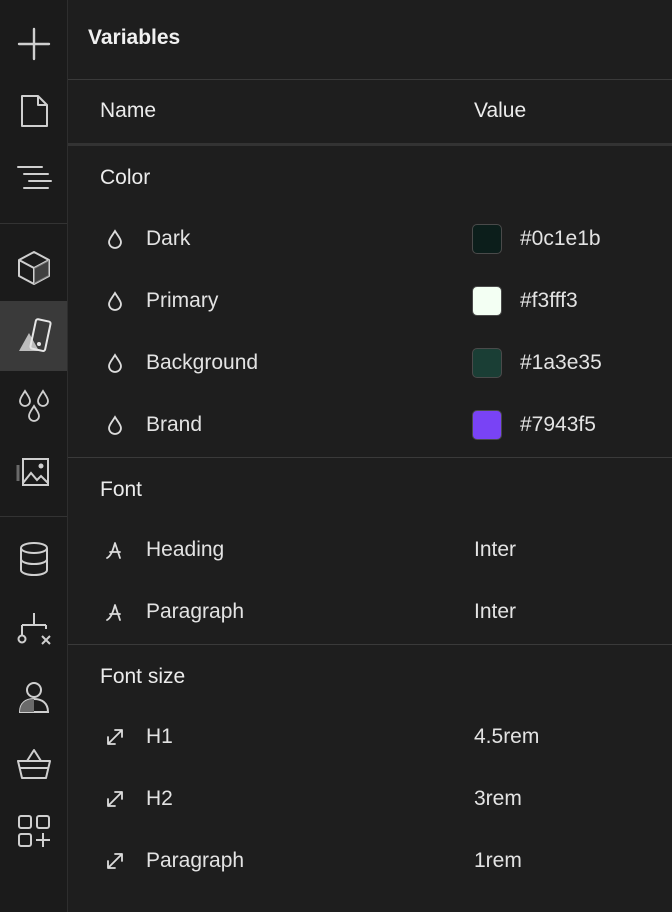 The image size is (672, 912). I want to click on apps-button, so click(33, 831).